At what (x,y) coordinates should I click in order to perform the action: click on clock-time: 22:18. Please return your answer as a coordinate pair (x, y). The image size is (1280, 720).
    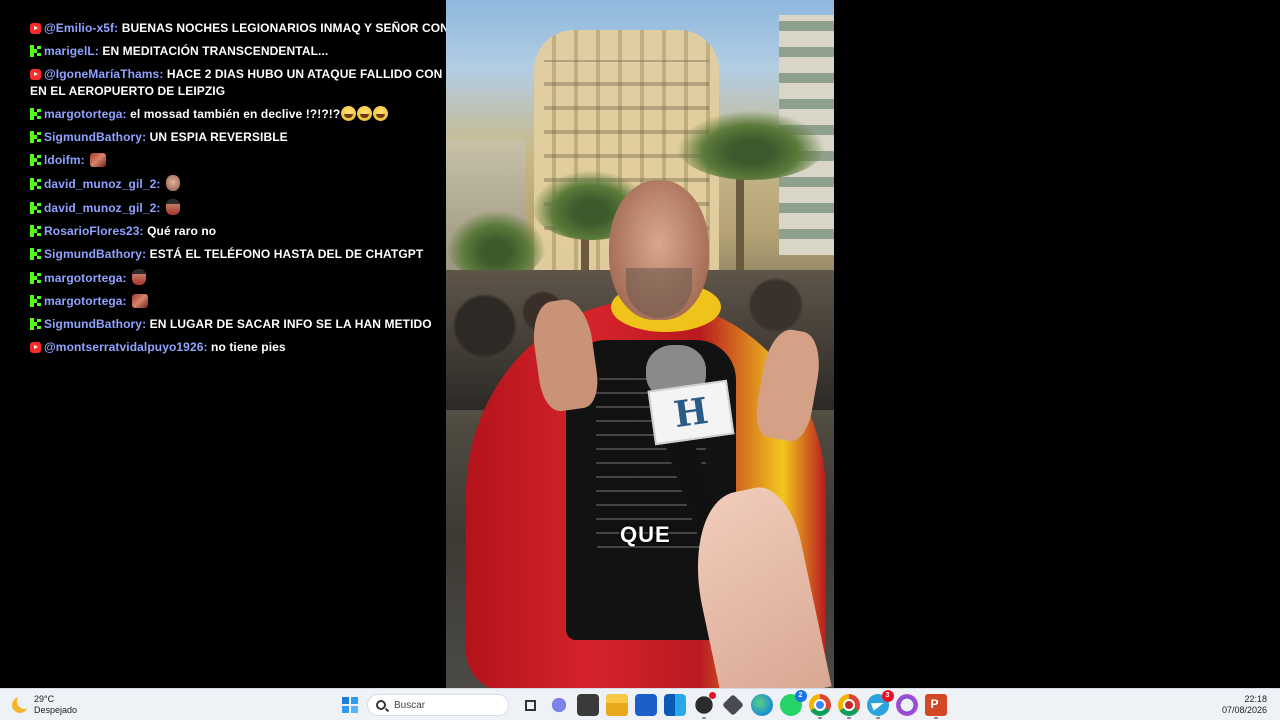
    Looking at the image, I should click on (1255, 699).